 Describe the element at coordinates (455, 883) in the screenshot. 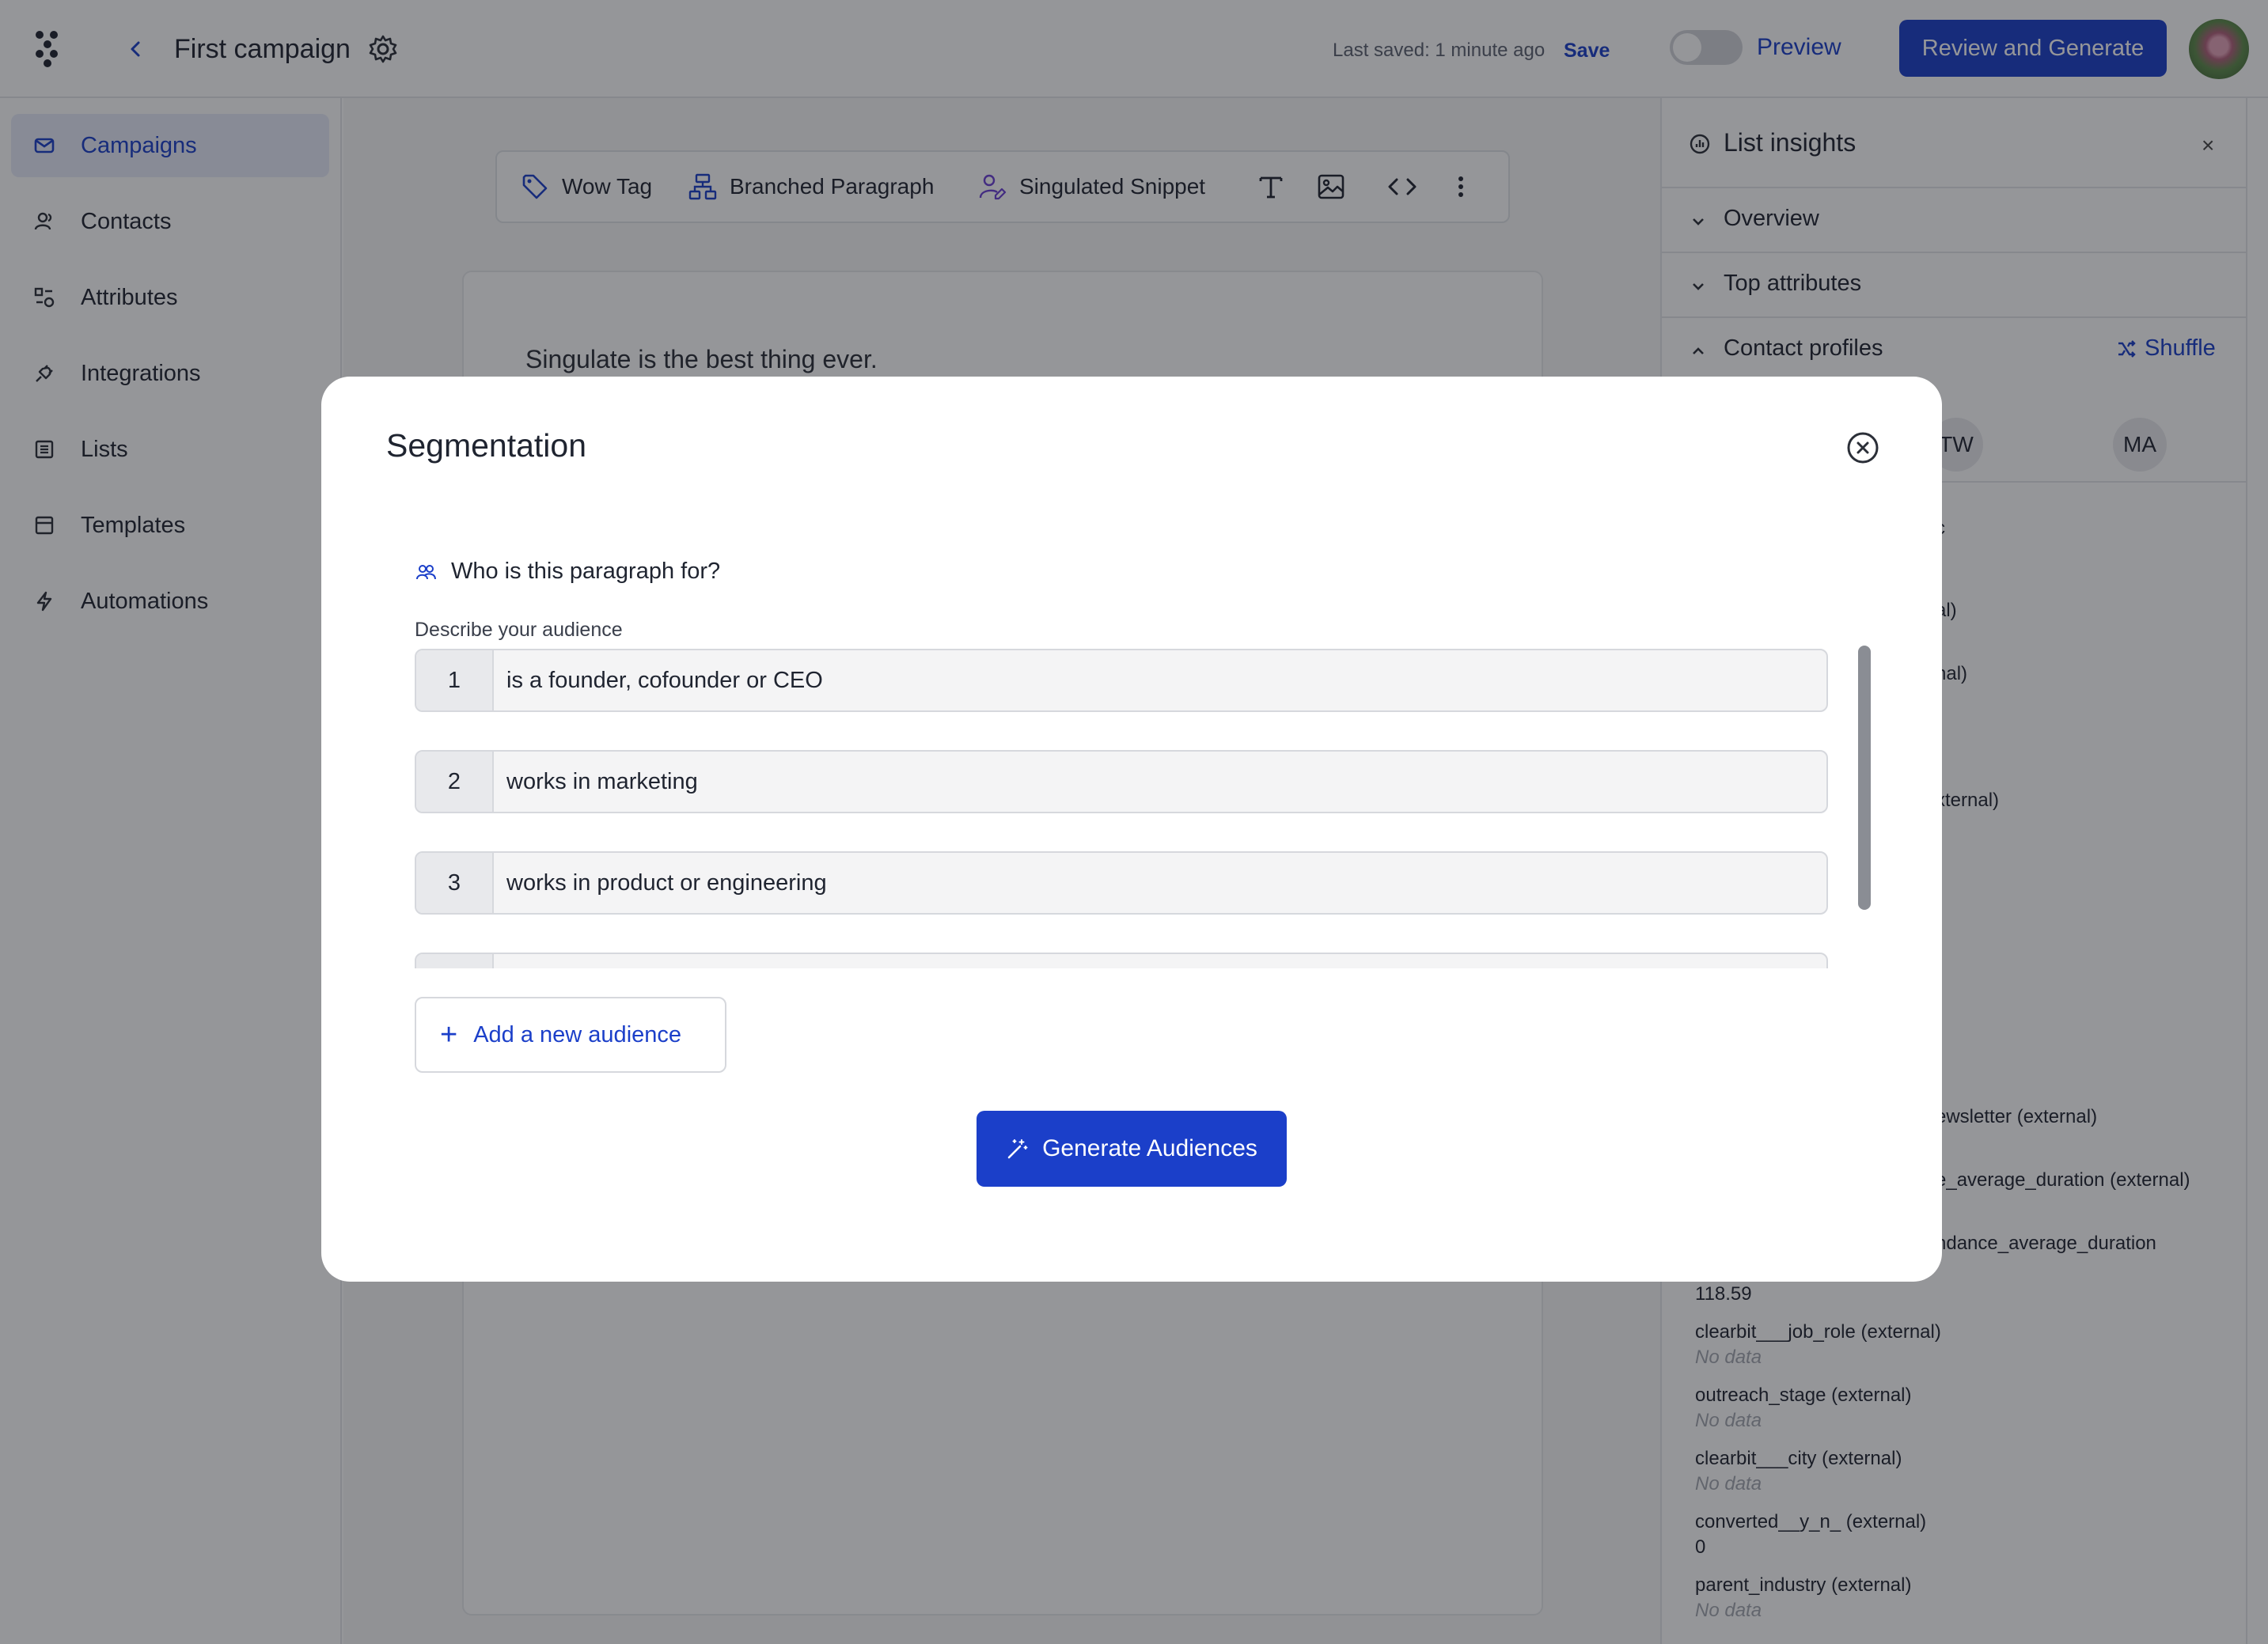

I see `audience-number: 3` at that location.